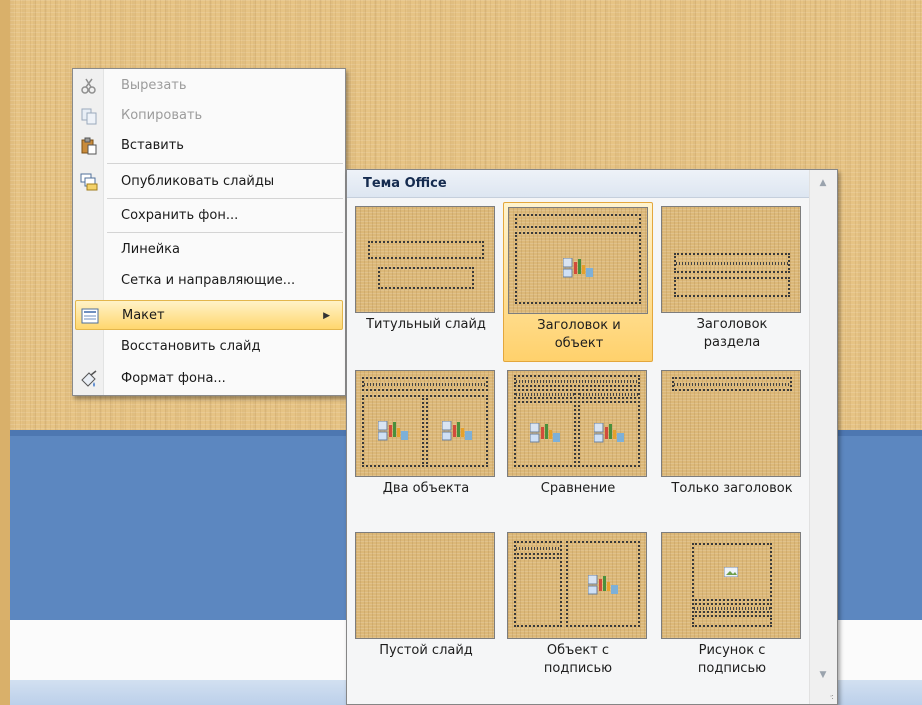  I want to click on layout-comparison: Сравнение, so click(578, 446).